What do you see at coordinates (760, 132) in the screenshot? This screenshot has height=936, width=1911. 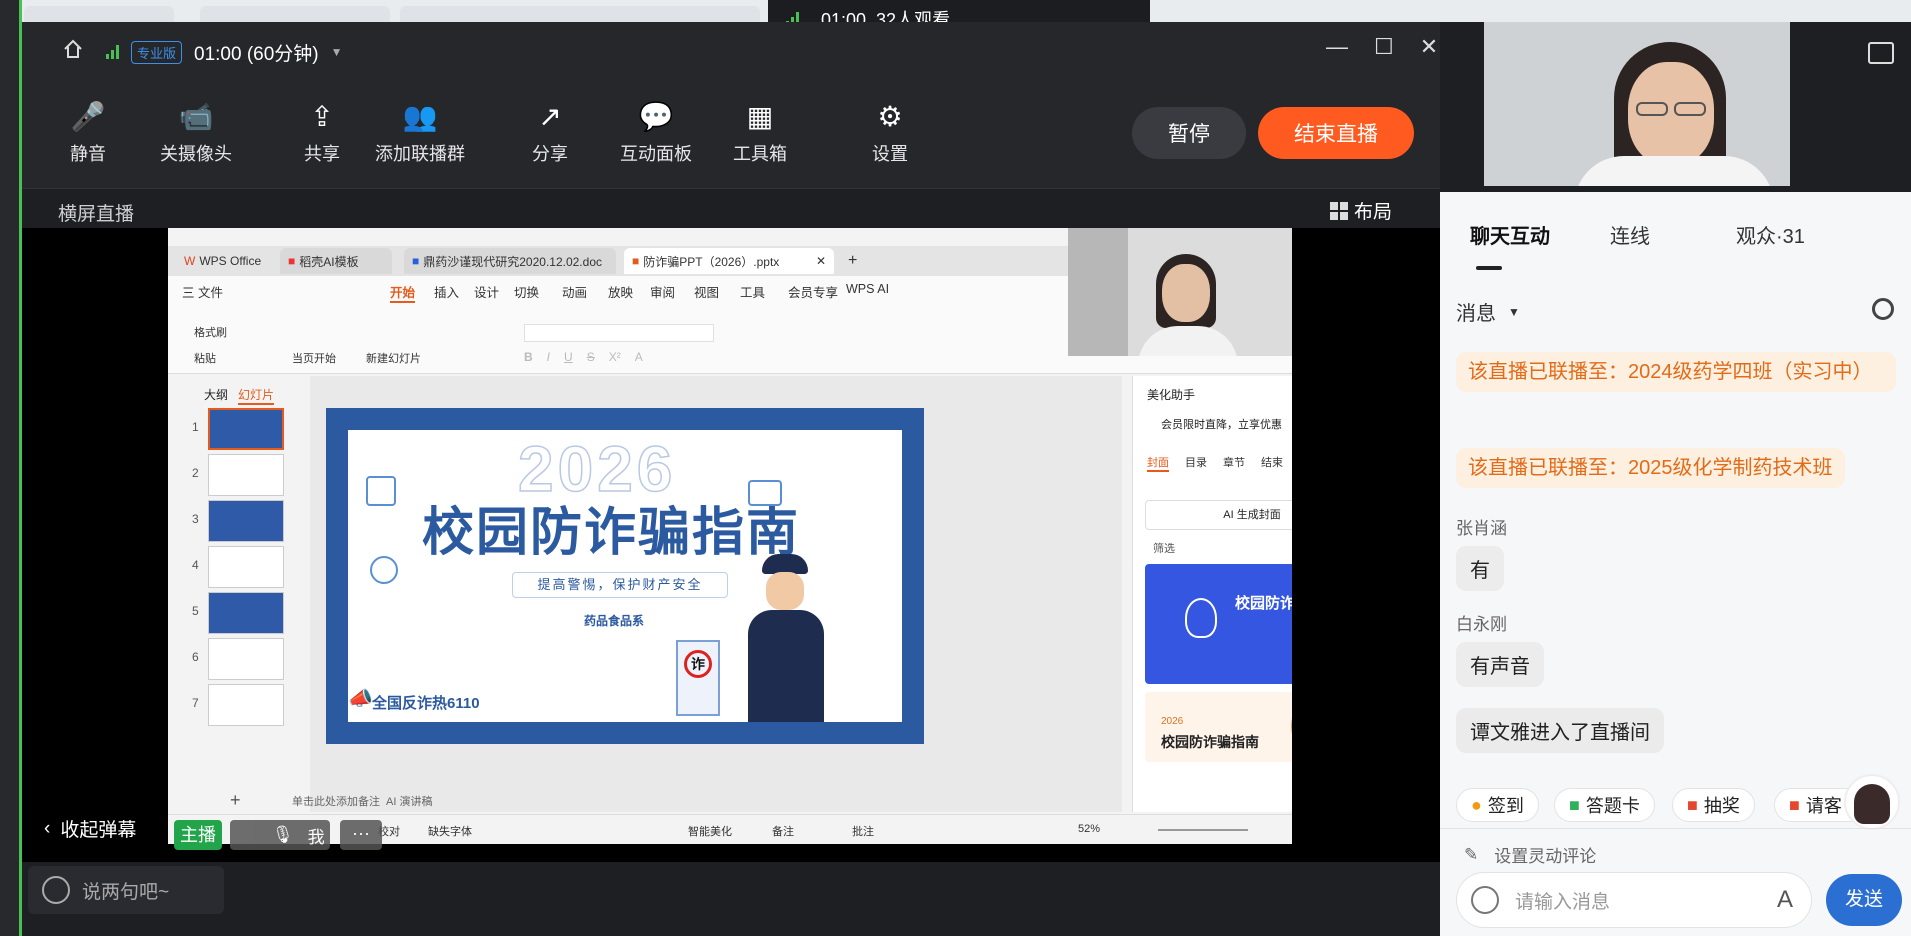 I see `toolbar-button-6: ▦ 工具箱` at bounding box center [760, 132].